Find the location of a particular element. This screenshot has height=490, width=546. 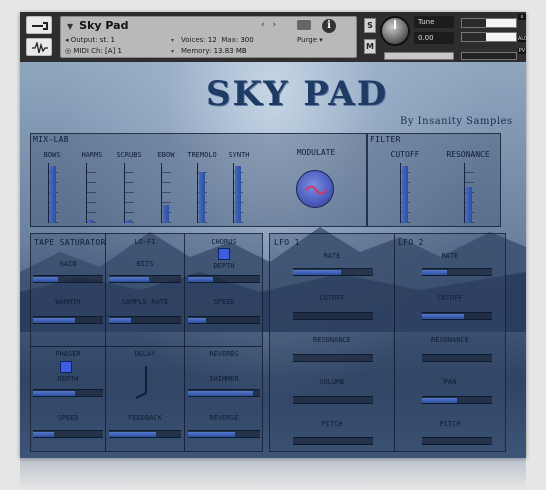

fader-bows is located at coordinates (53, 193).